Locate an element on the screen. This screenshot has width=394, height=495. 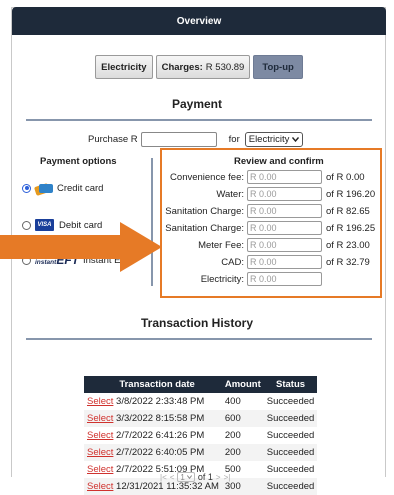
review-row: Electricity: R 0.00 is located at coordinates (242, 279).